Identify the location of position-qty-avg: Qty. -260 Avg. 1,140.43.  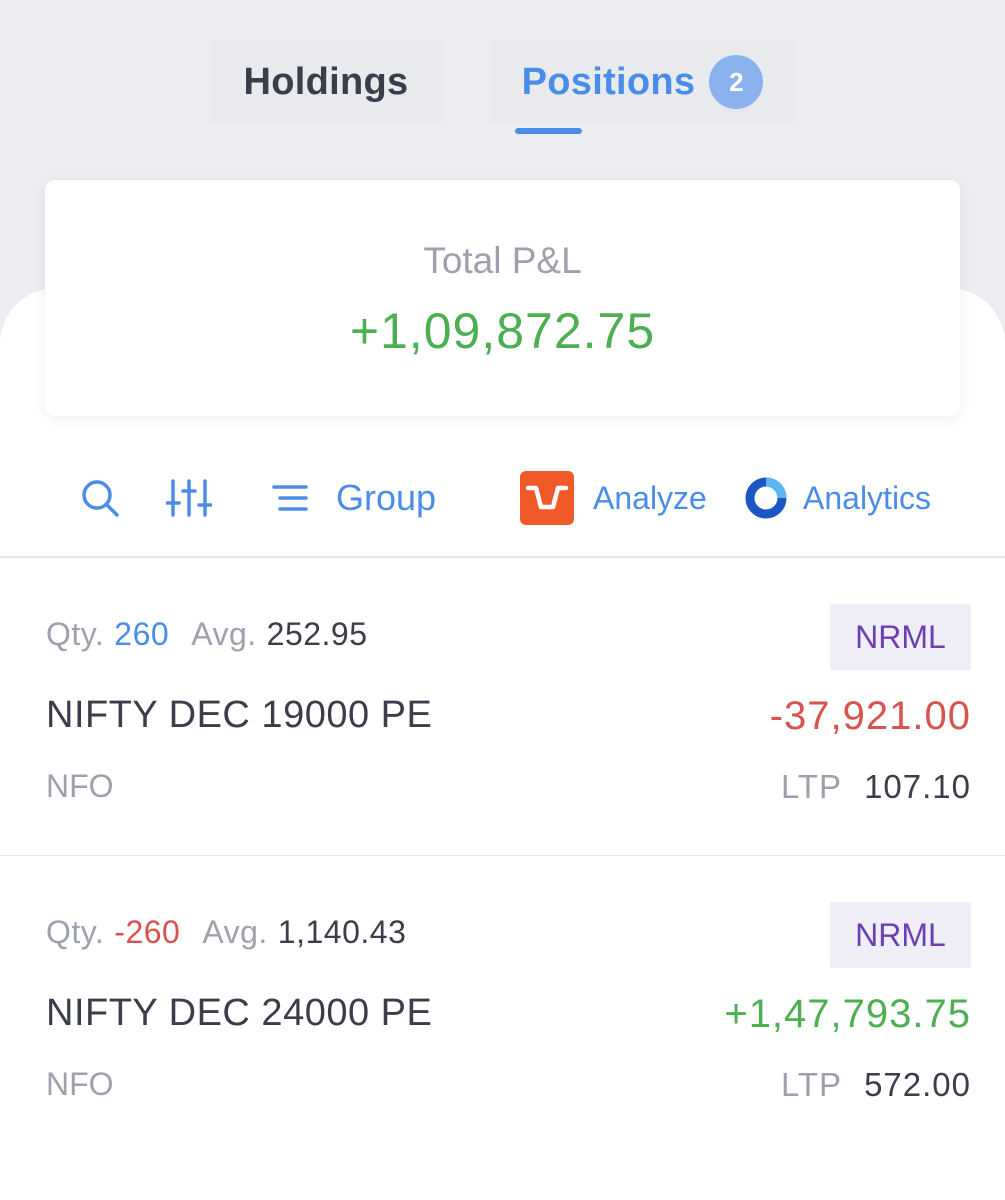
(226, 932).